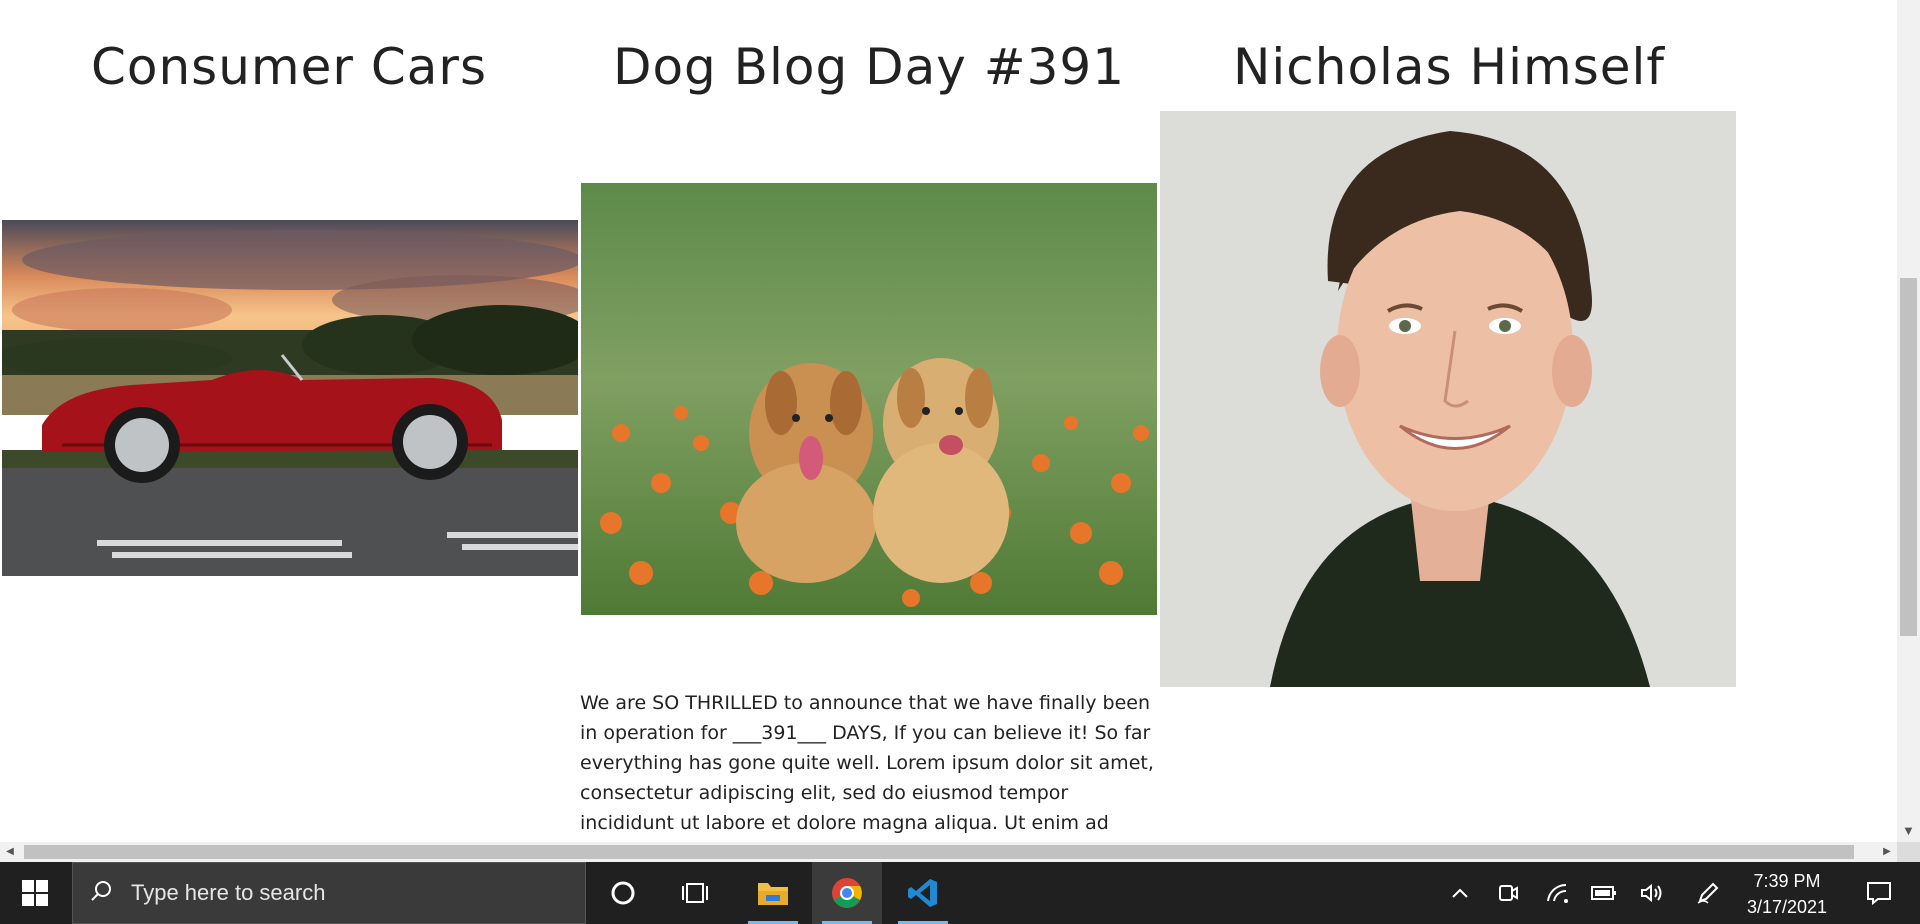 This screenshot has width=1920, height=924. I want to click on windows-start-icon, so click(35, 893).